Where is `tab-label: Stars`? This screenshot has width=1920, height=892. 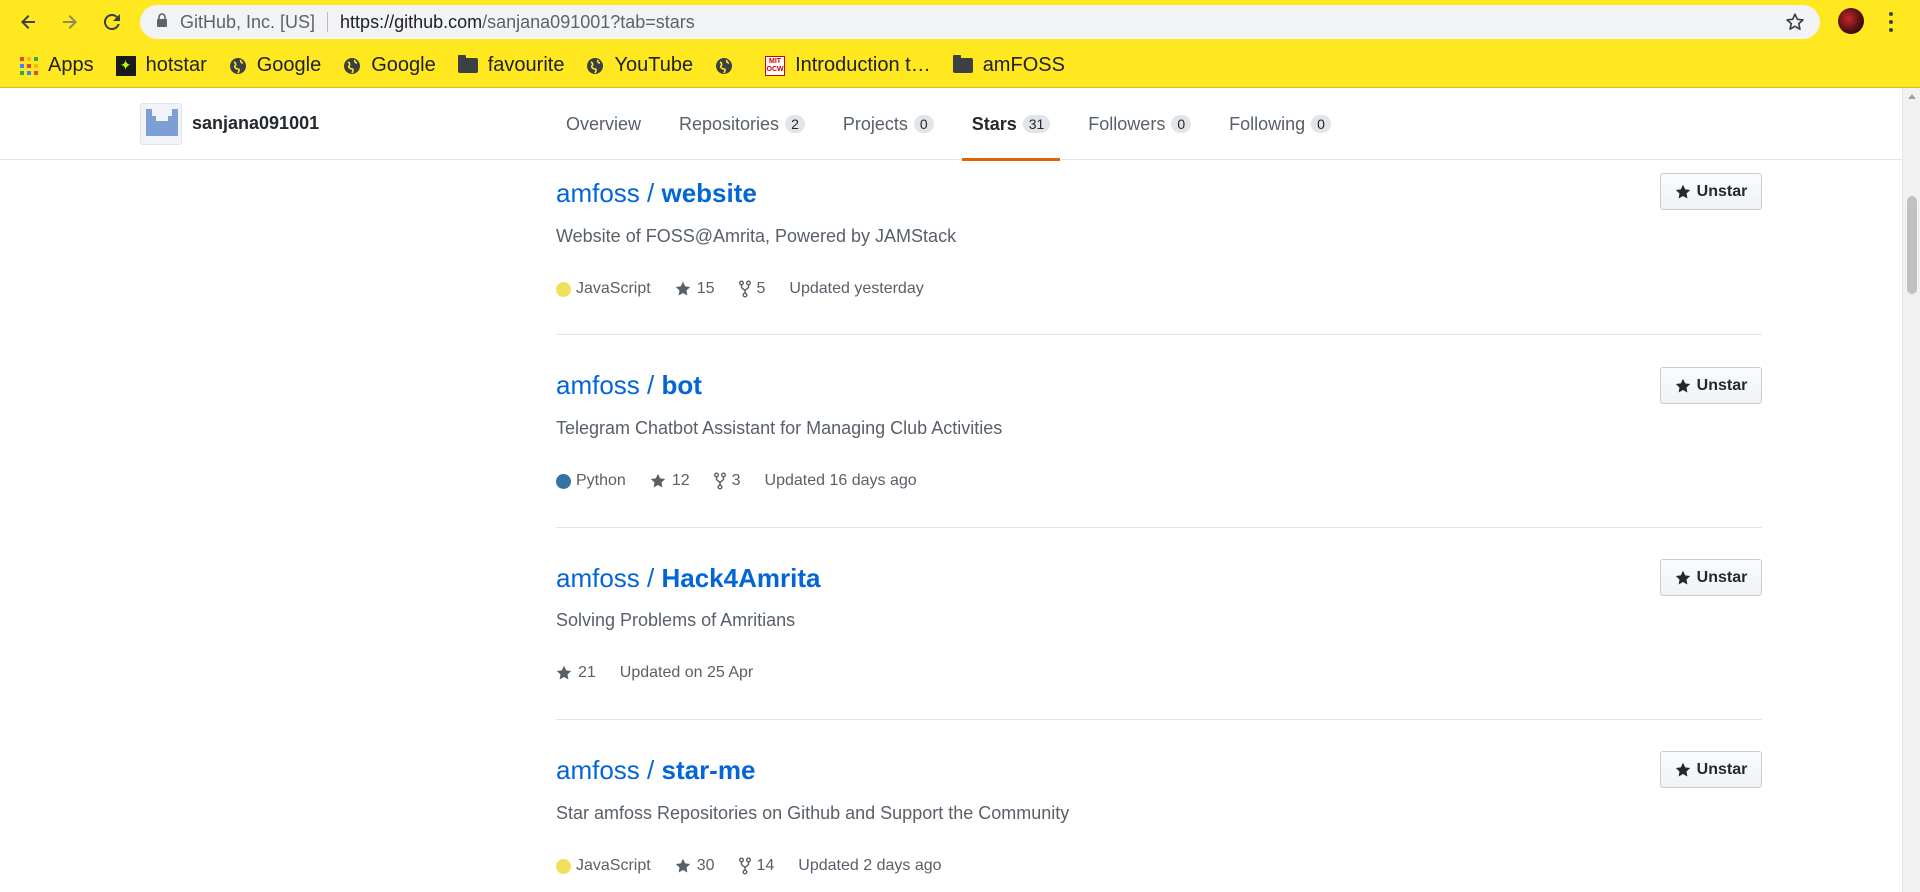
tab-label: Stars is located at coordinates (994, 123).